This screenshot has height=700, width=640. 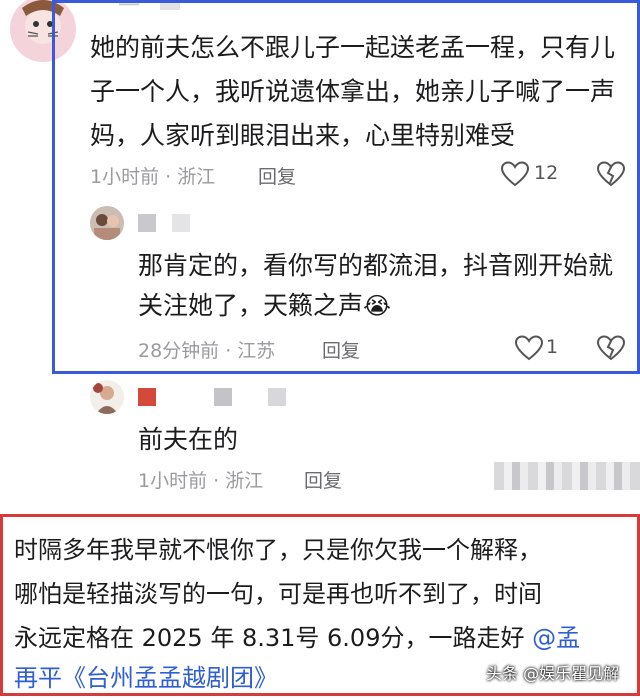 What do you see at coordinates (207, 351) in the screenshot?
I see `reply-1-meta: 28分钟前 · 江苏` at bounding box center [207, 351].